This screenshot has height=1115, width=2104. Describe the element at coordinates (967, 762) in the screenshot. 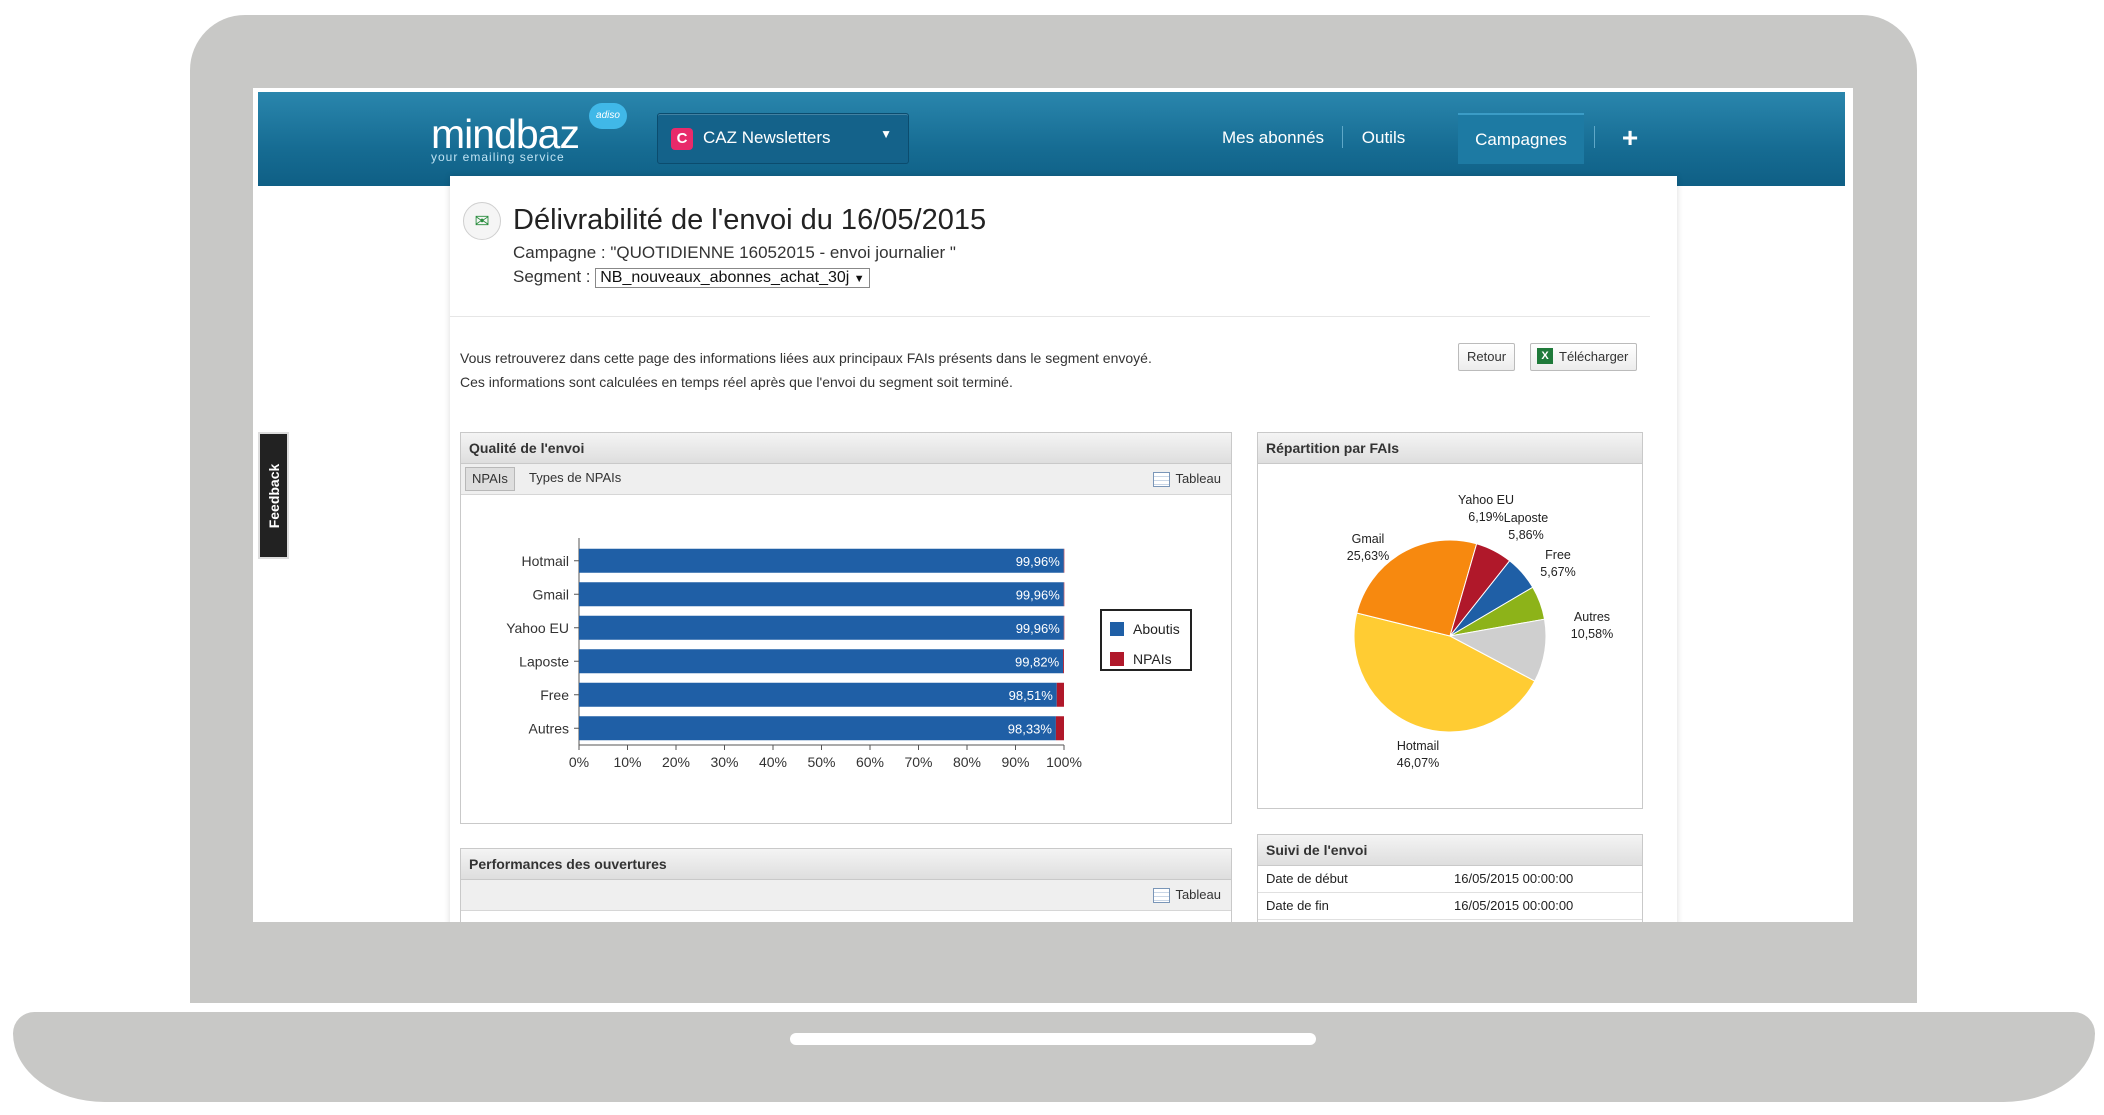

I see `x-tick-label: 80%` at that location.